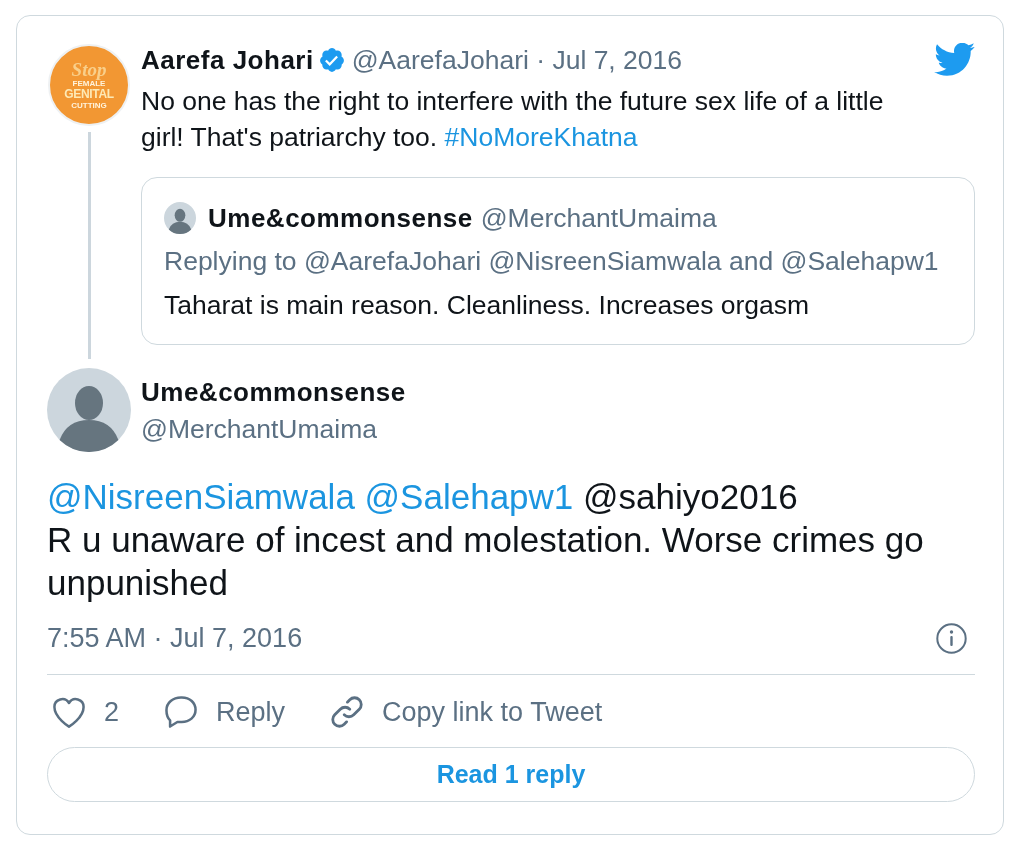 Image resolution: width=1016 pixels, height=846 pixels. What do you see at coordinates (690, 496) in the screenshot?
I see `mention-text: @sahiyo2016` at bounding box center [690, 496].